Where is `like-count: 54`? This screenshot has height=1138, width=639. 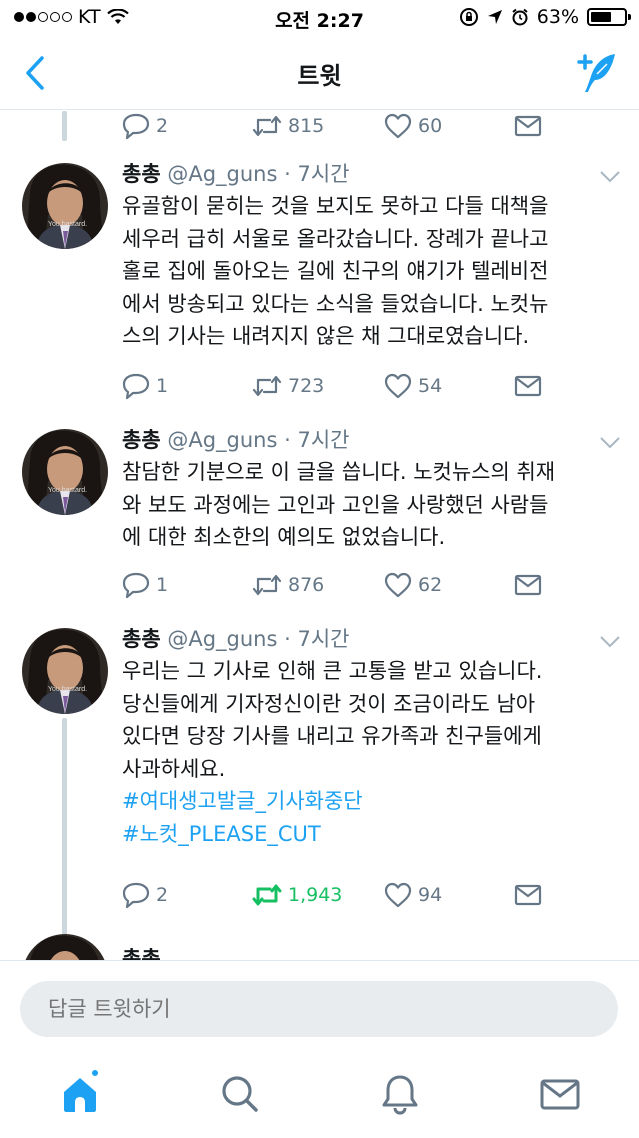
like-count: 54 is located at coordinates (430, 386).